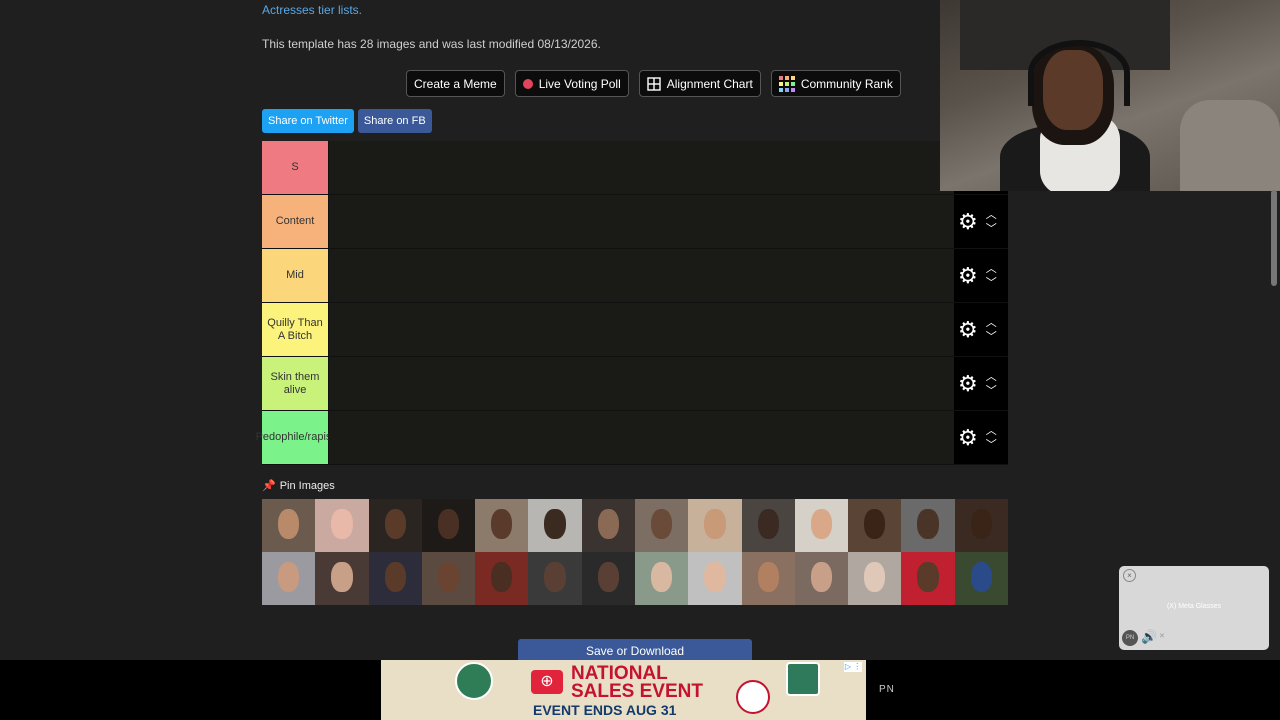 The height and width of the screenshot is (720, 1280). Describe the element at coordinates (295, 383) in the screenshot. I see `tier-label: Skin them alive` at that location.